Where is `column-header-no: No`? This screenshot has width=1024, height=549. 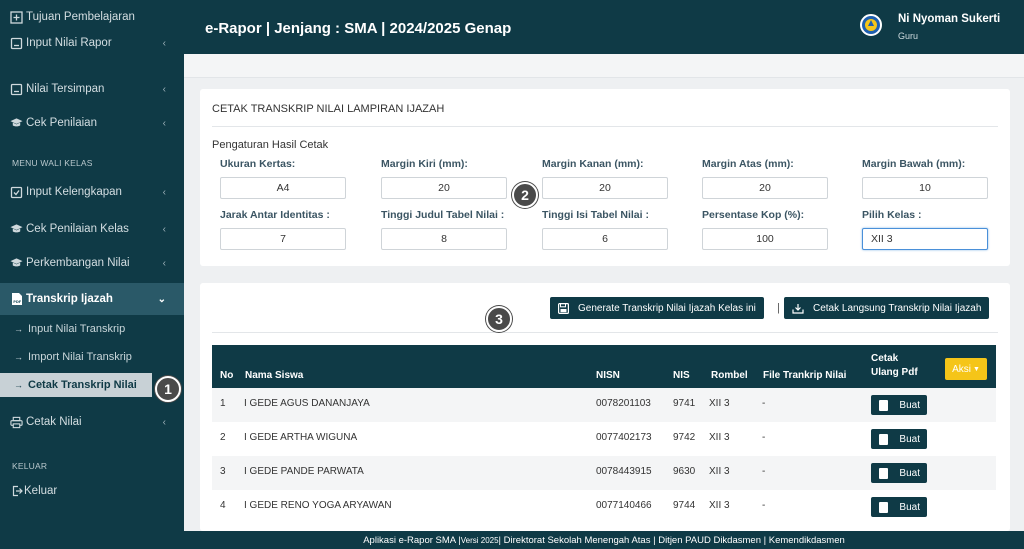 column-header-no: No is located at coordinates (227, 375).